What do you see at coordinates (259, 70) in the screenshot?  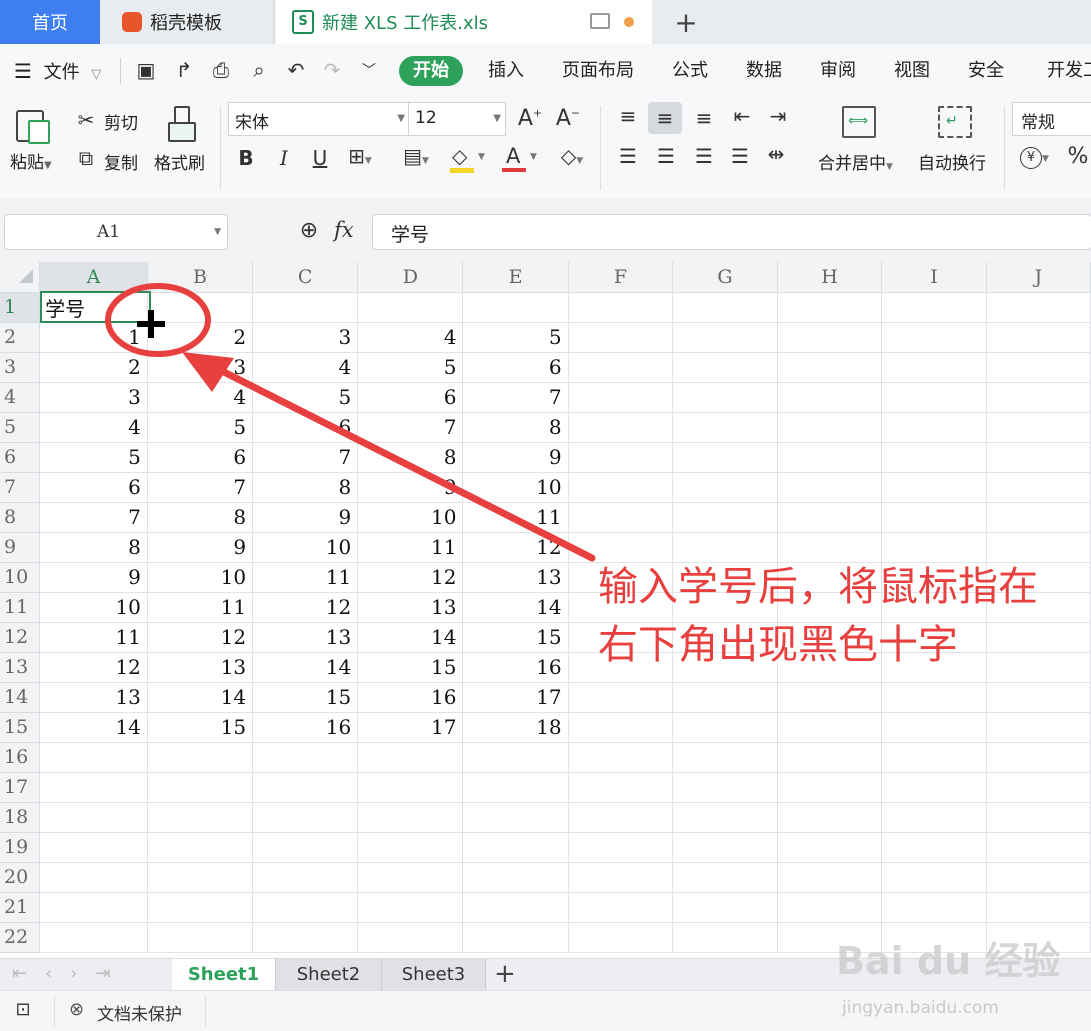 I see `print-preview-icon: ⌕` at bounding box center [259, 70].